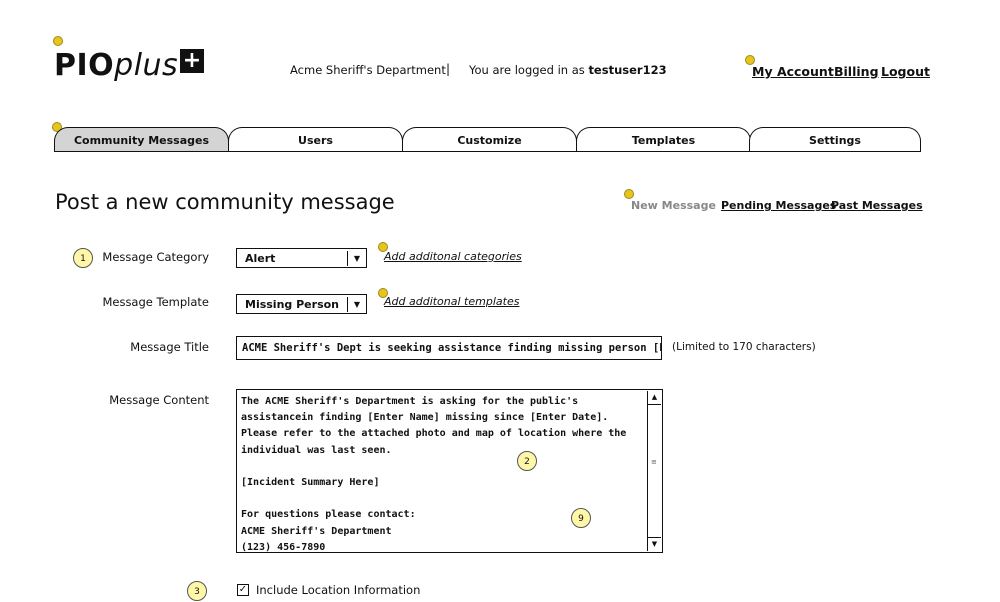 This screenshot has width=1000, height=602. I want to click on template-select: Missing Person ▼, so click(301, 304).